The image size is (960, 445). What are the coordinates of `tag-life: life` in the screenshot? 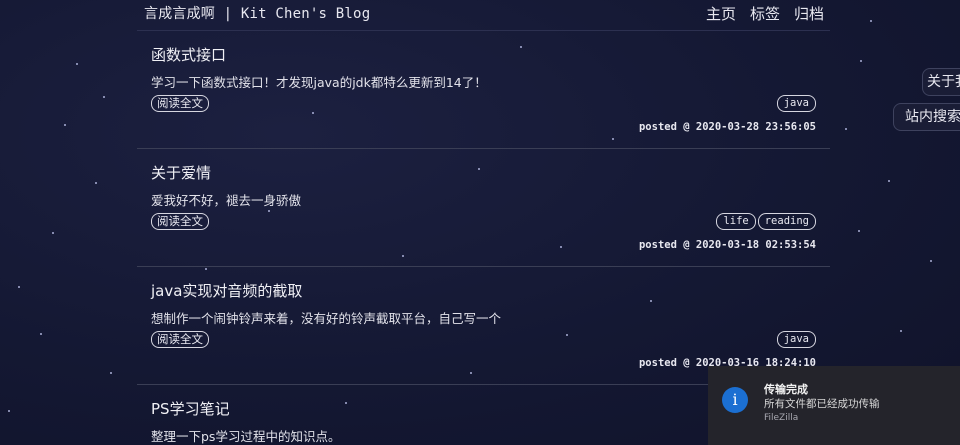 It's located at (736, 221).